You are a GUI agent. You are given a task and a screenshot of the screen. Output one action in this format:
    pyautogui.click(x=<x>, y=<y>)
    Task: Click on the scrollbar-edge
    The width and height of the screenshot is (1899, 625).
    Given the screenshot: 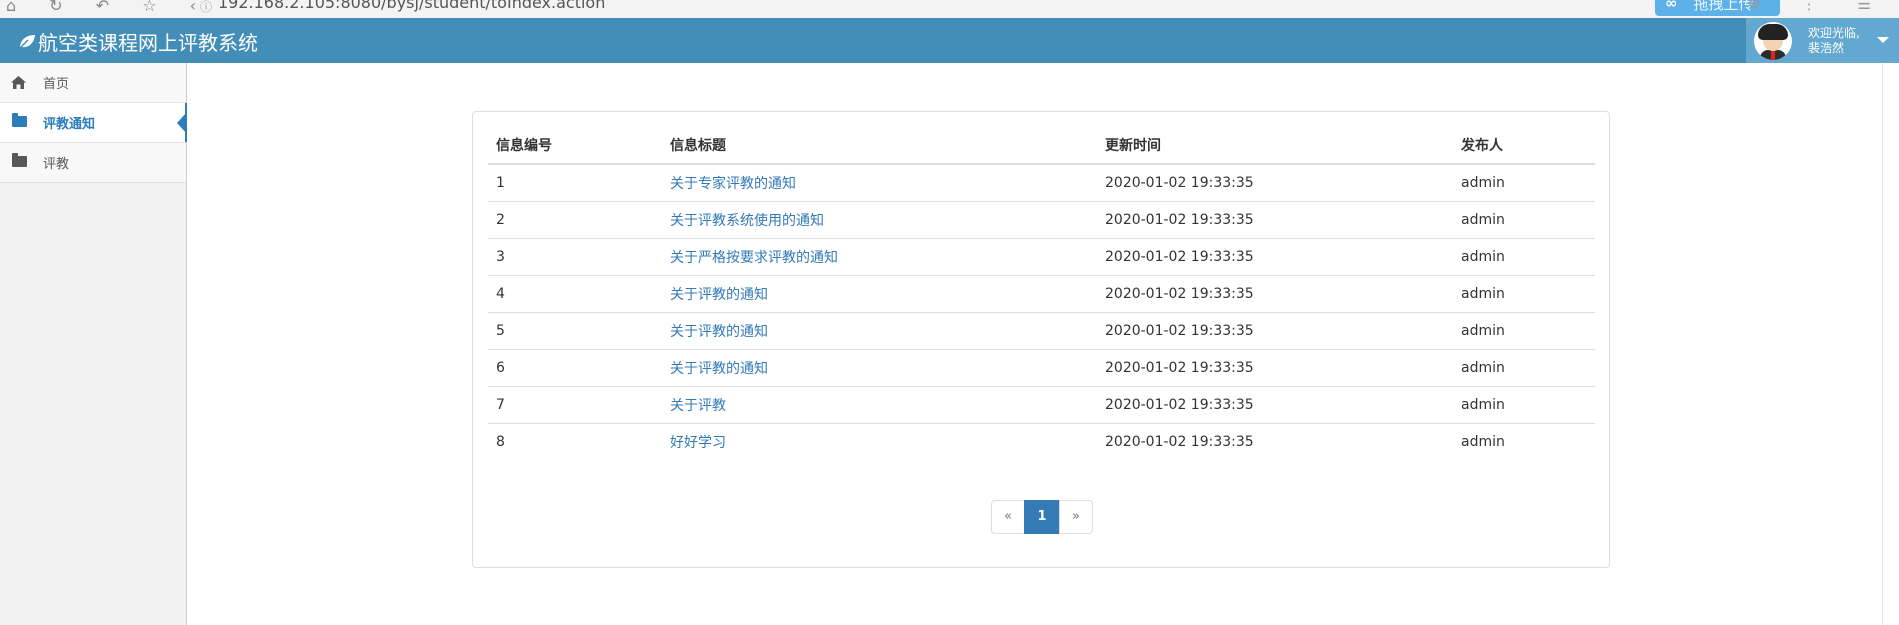 What is the action you would take?
    pyautogui.click(x=1882, y=344)
    